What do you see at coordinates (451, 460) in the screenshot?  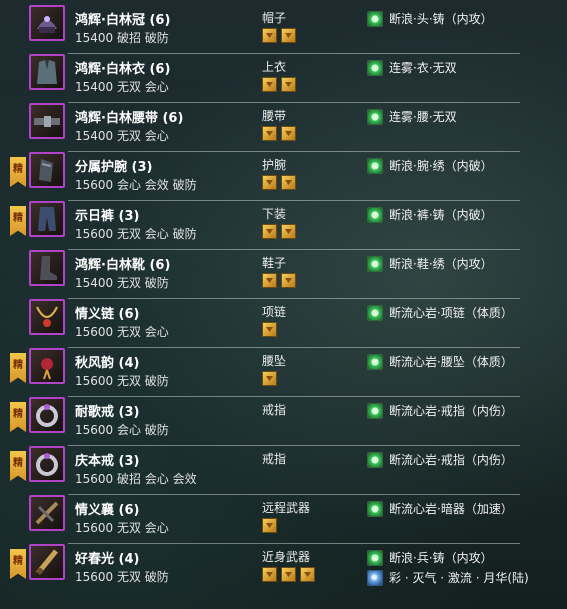 I see `enchant-label: 断流心岩·戒指（内伤）` at bounding box center [451, 460].